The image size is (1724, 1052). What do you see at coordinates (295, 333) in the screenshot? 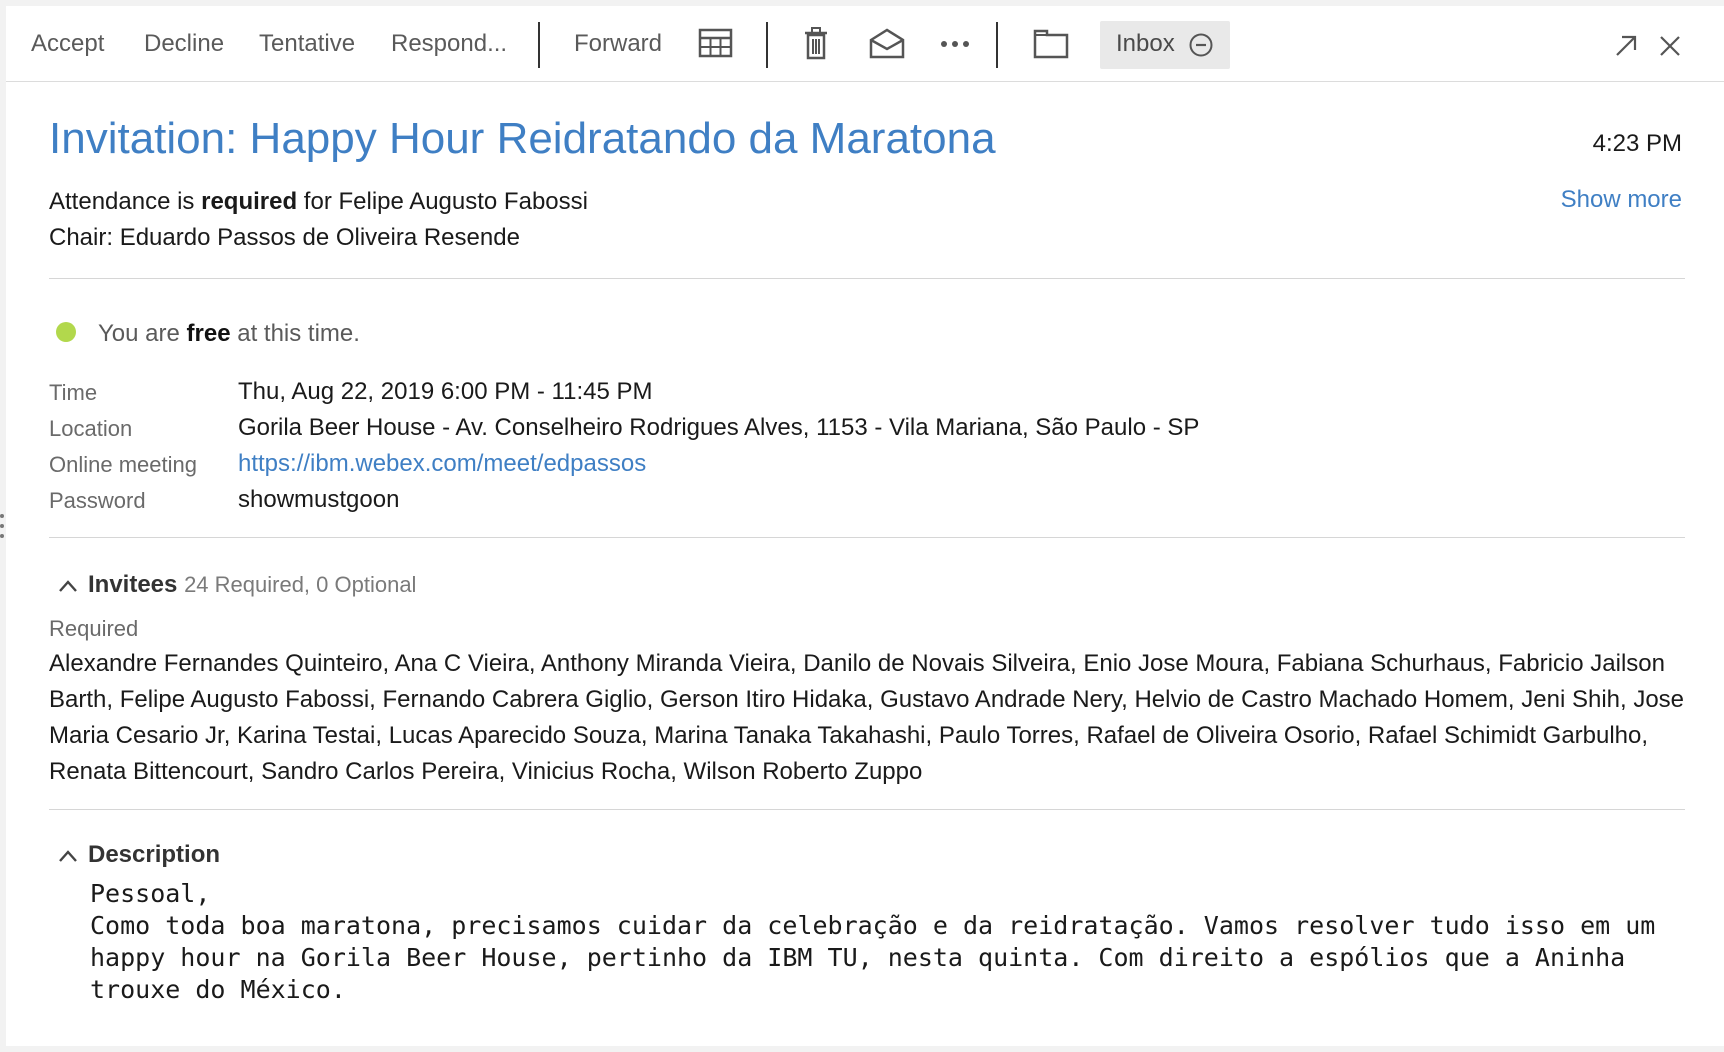
I see `availability-suffix: at this time.` at bounding box center [295, 333].